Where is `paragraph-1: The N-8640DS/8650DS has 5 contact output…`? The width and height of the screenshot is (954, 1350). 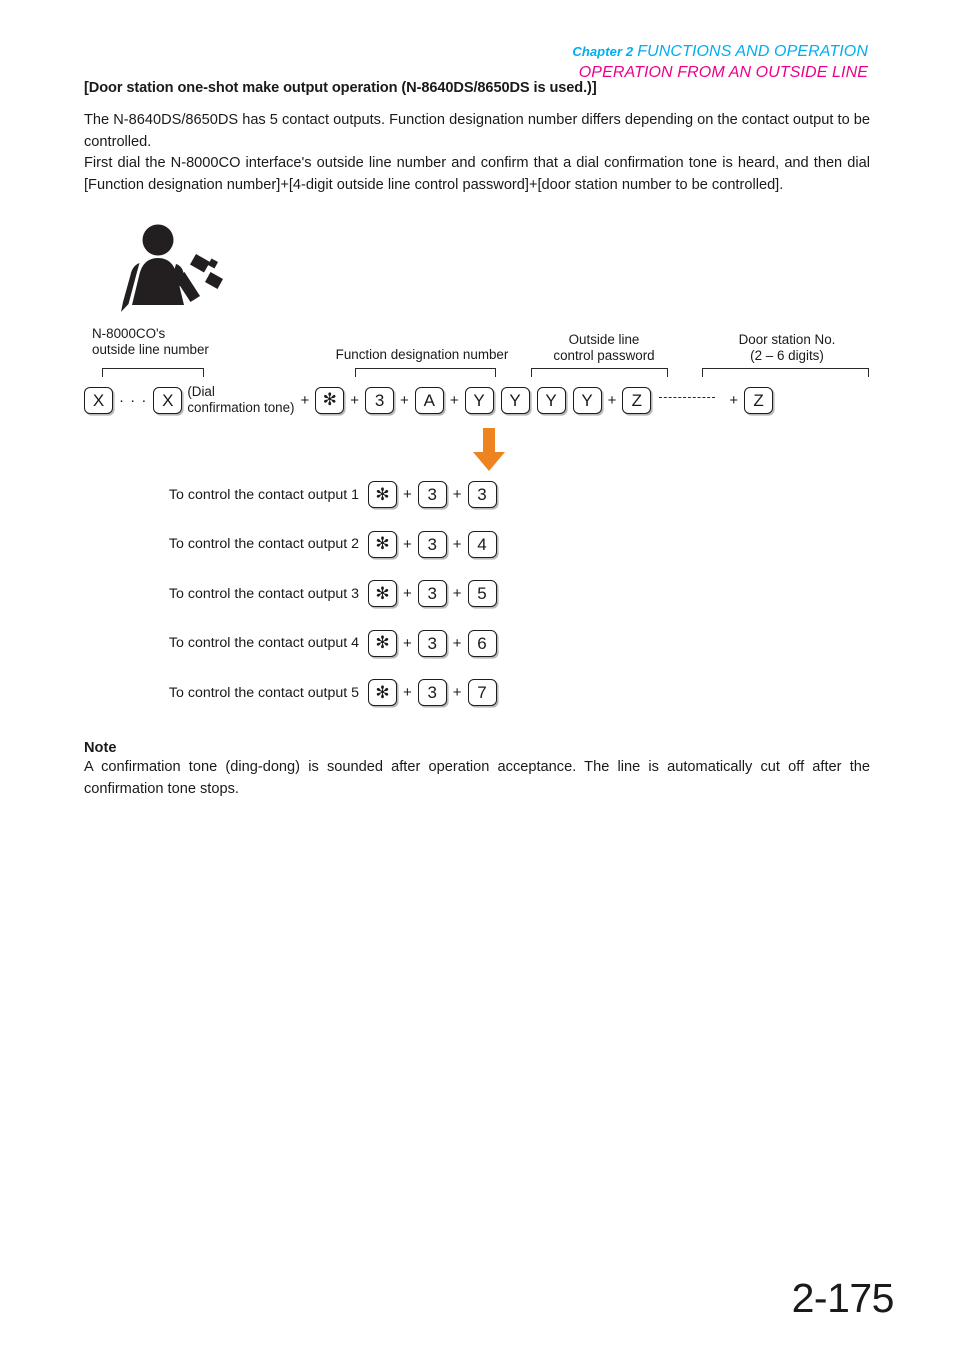 paragraph-1: The N-8640DS/8650DS has 5 contact output… is located at coordinates (477, 131).